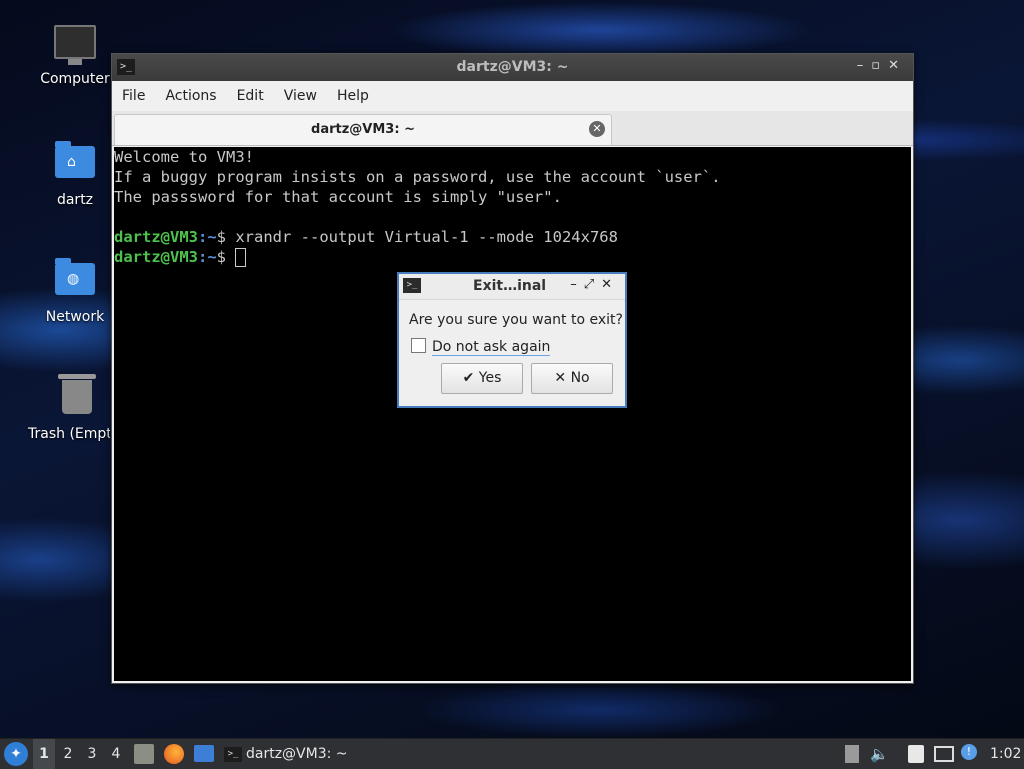 The image size is (1024, 769). What do you see at coordinates (116, 754) in the screenshot?
I see `workspace-4: 4` at bounding box center [116, 754].